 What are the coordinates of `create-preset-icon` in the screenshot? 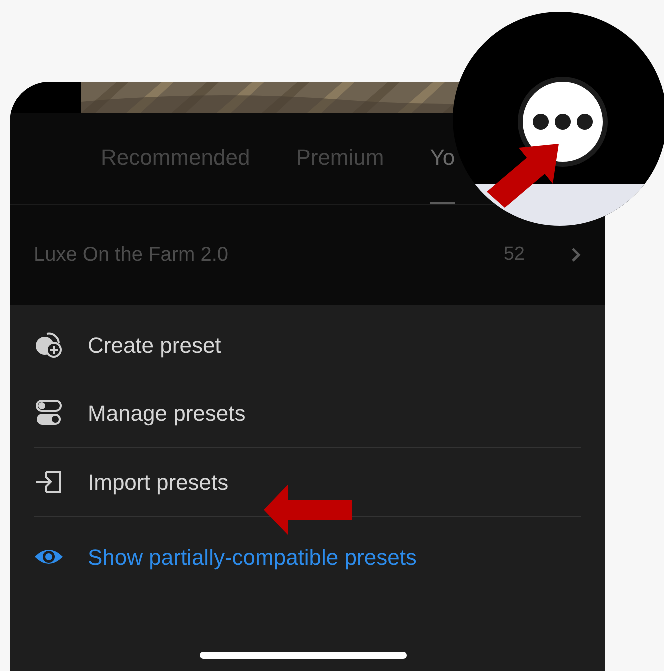 It's located at (49, 345).